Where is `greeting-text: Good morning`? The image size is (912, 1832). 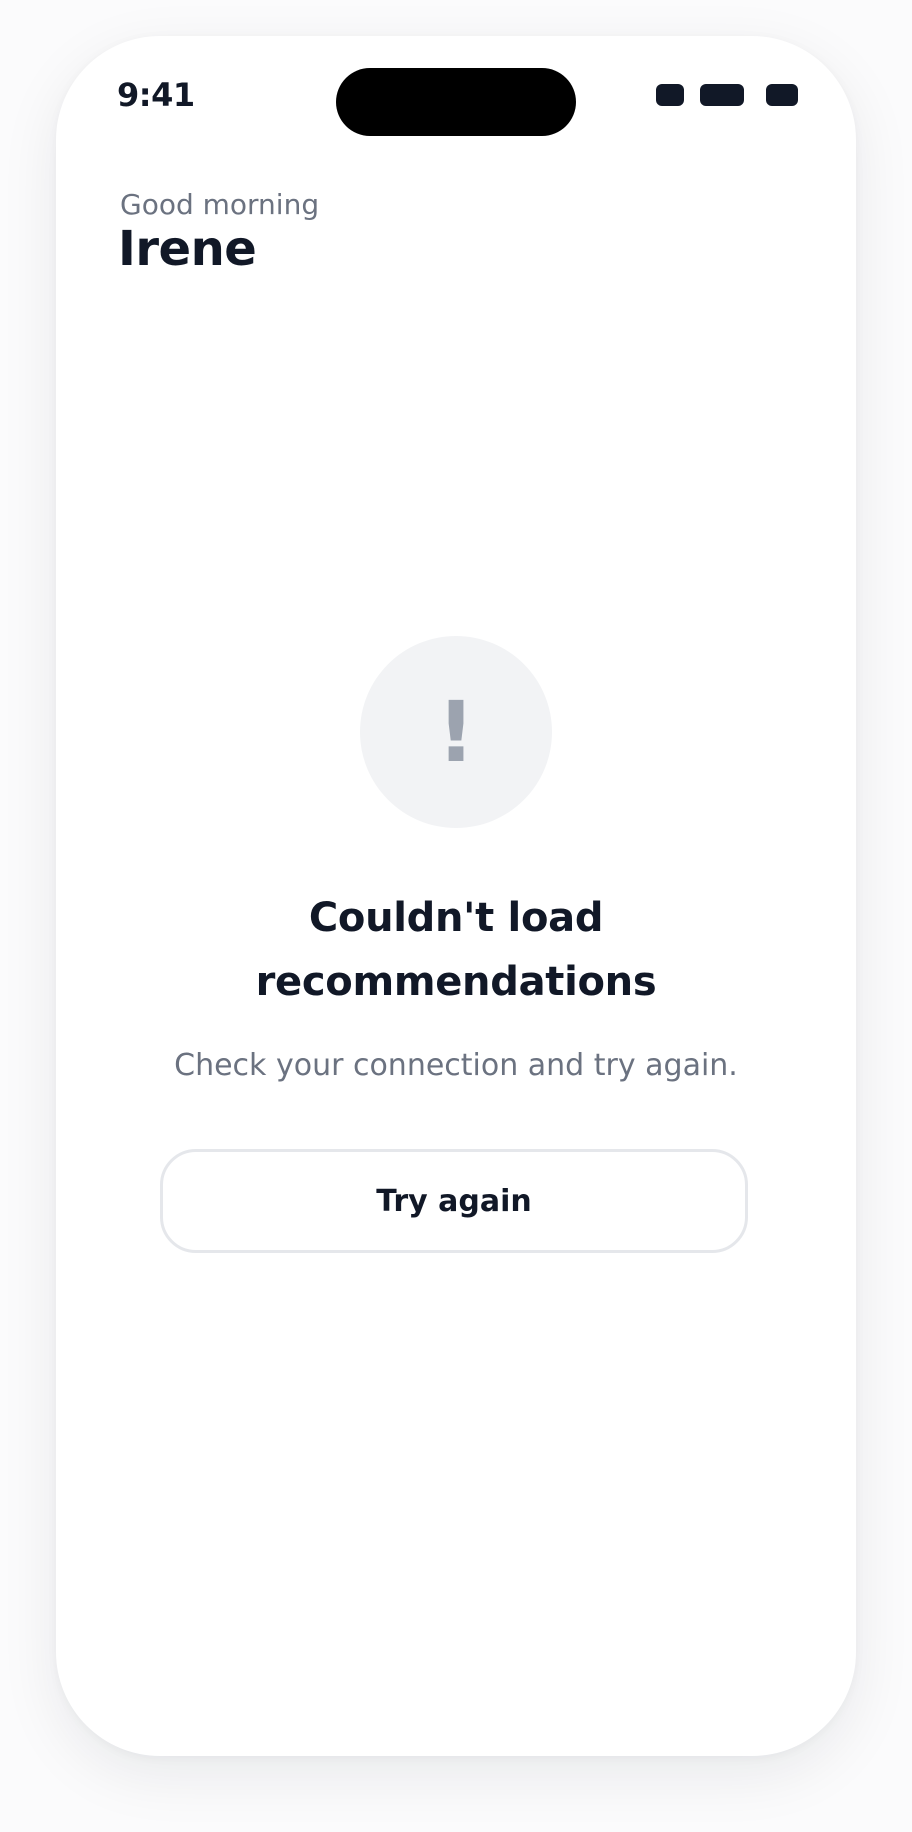
greeting-text: Good morning is located at coordinates (220, 204).